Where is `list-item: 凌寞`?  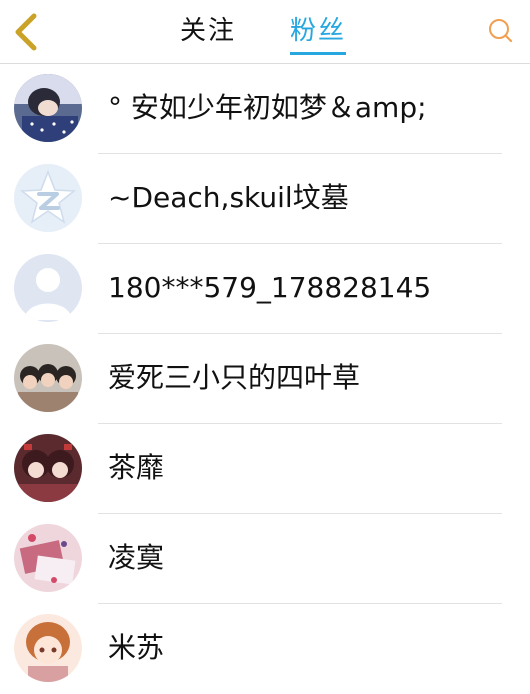 list-item: 凌寞 is located at coordinates (265, 559).